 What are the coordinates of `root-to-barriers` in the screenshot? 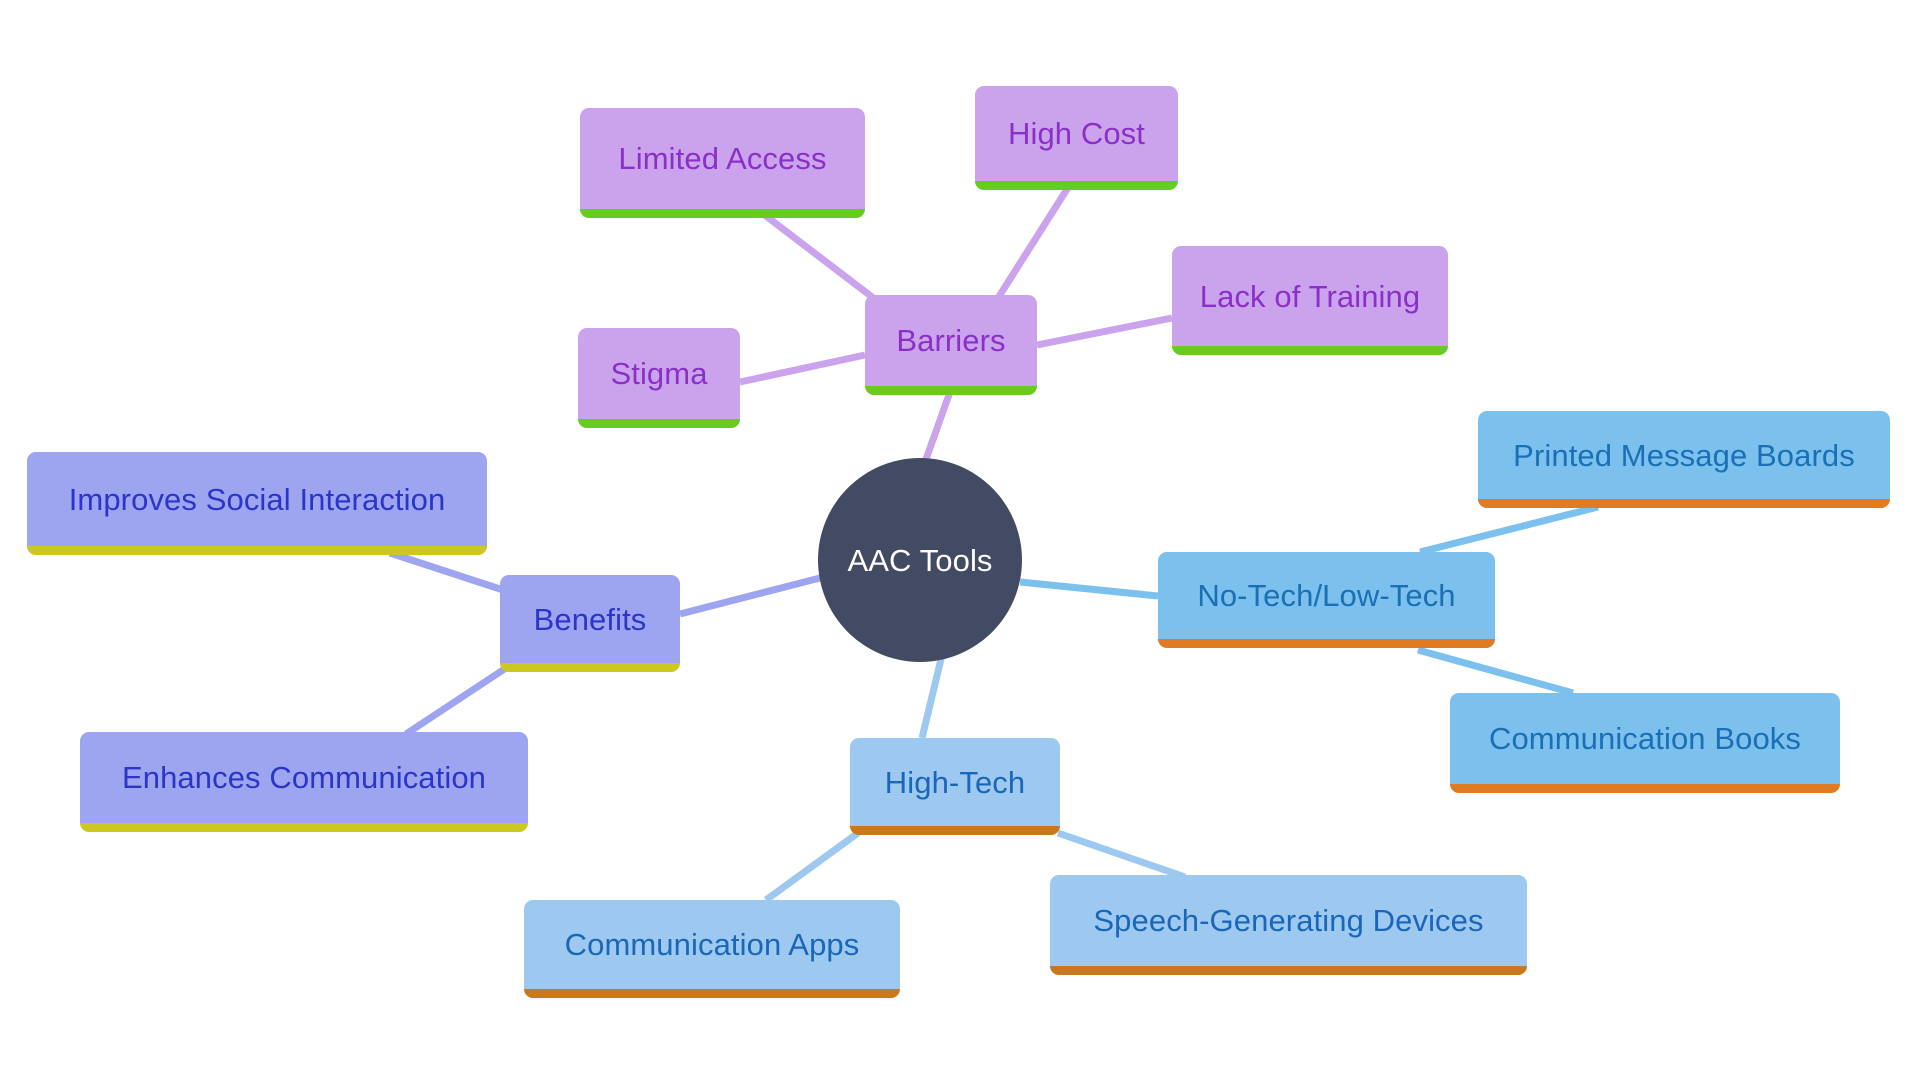 It's located at (937, 427).